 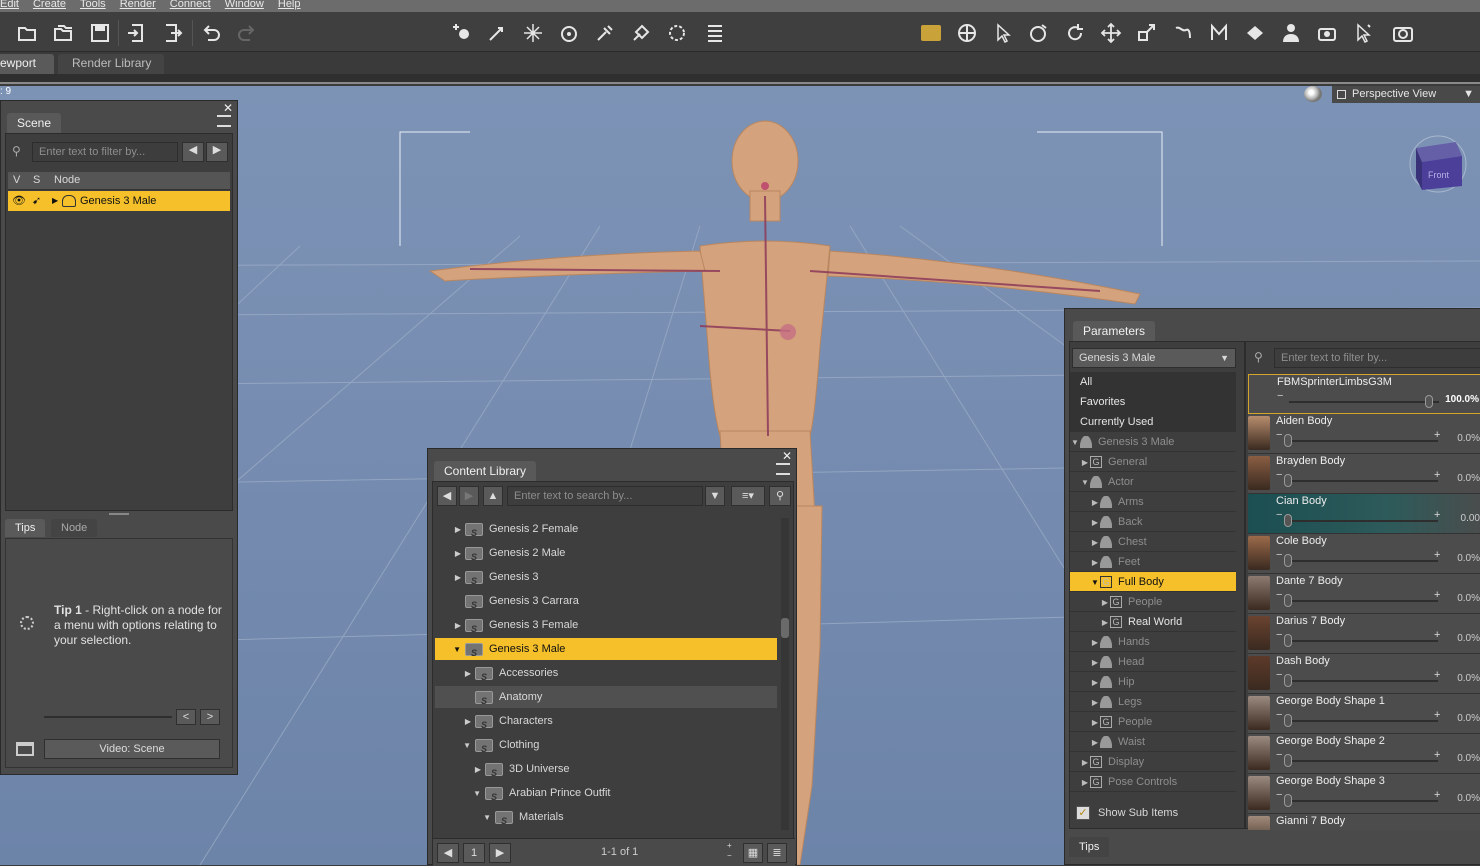 What do you see at coordinates (1111, 33) in the screenshot?
I see `translate-icon` at bounding box center [1111, 33].